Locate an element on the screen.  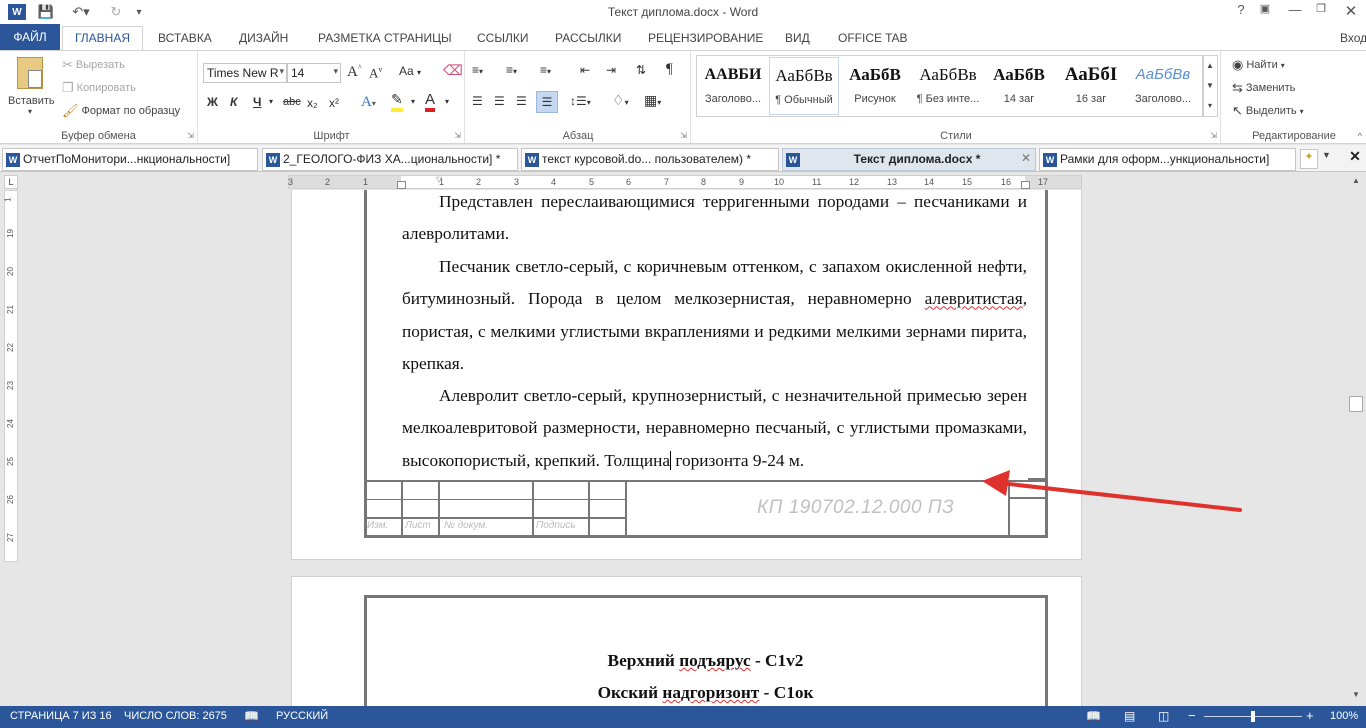
shrink-font-icon: Av is located at coordinates (375, 73).